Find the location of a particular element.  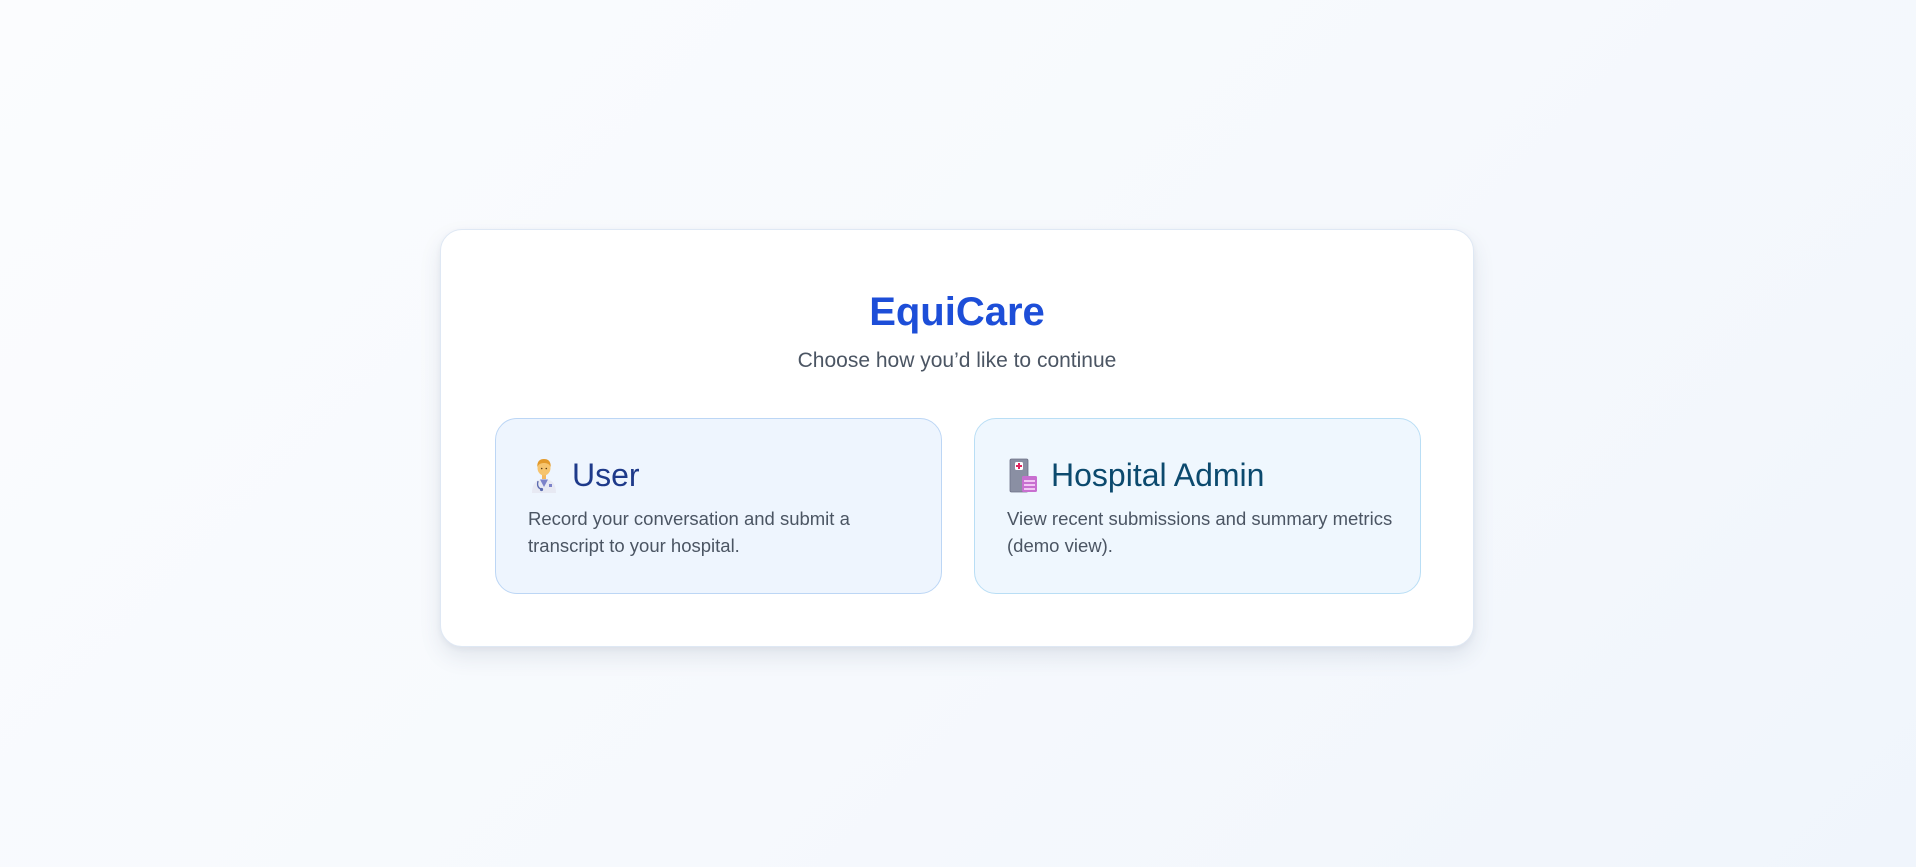

app-title: EquiCare is located at coordinates (957, 312).